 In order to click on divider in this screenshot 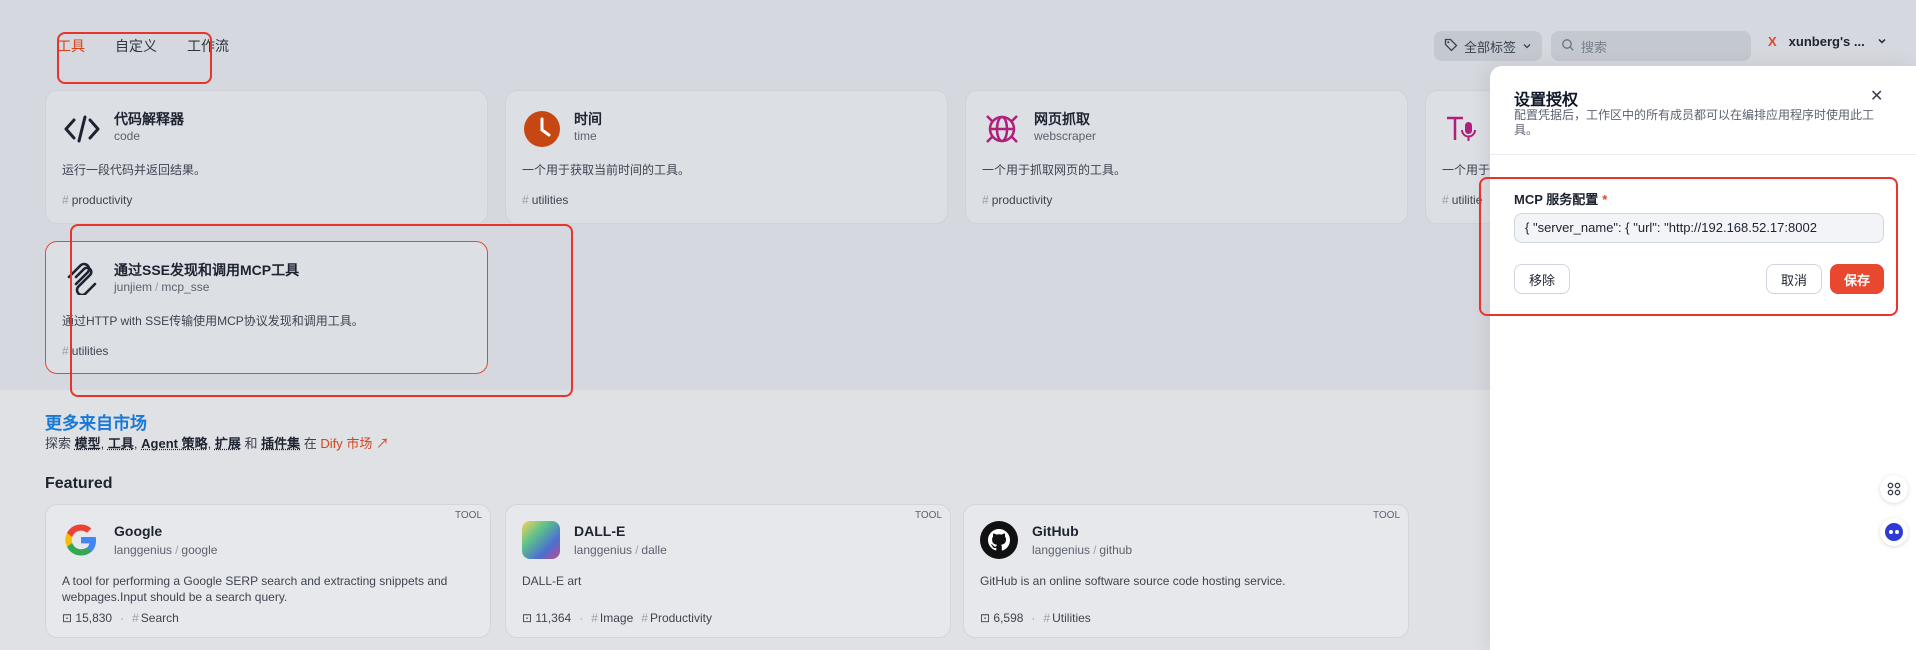, I will do `click(1703, 154)`.